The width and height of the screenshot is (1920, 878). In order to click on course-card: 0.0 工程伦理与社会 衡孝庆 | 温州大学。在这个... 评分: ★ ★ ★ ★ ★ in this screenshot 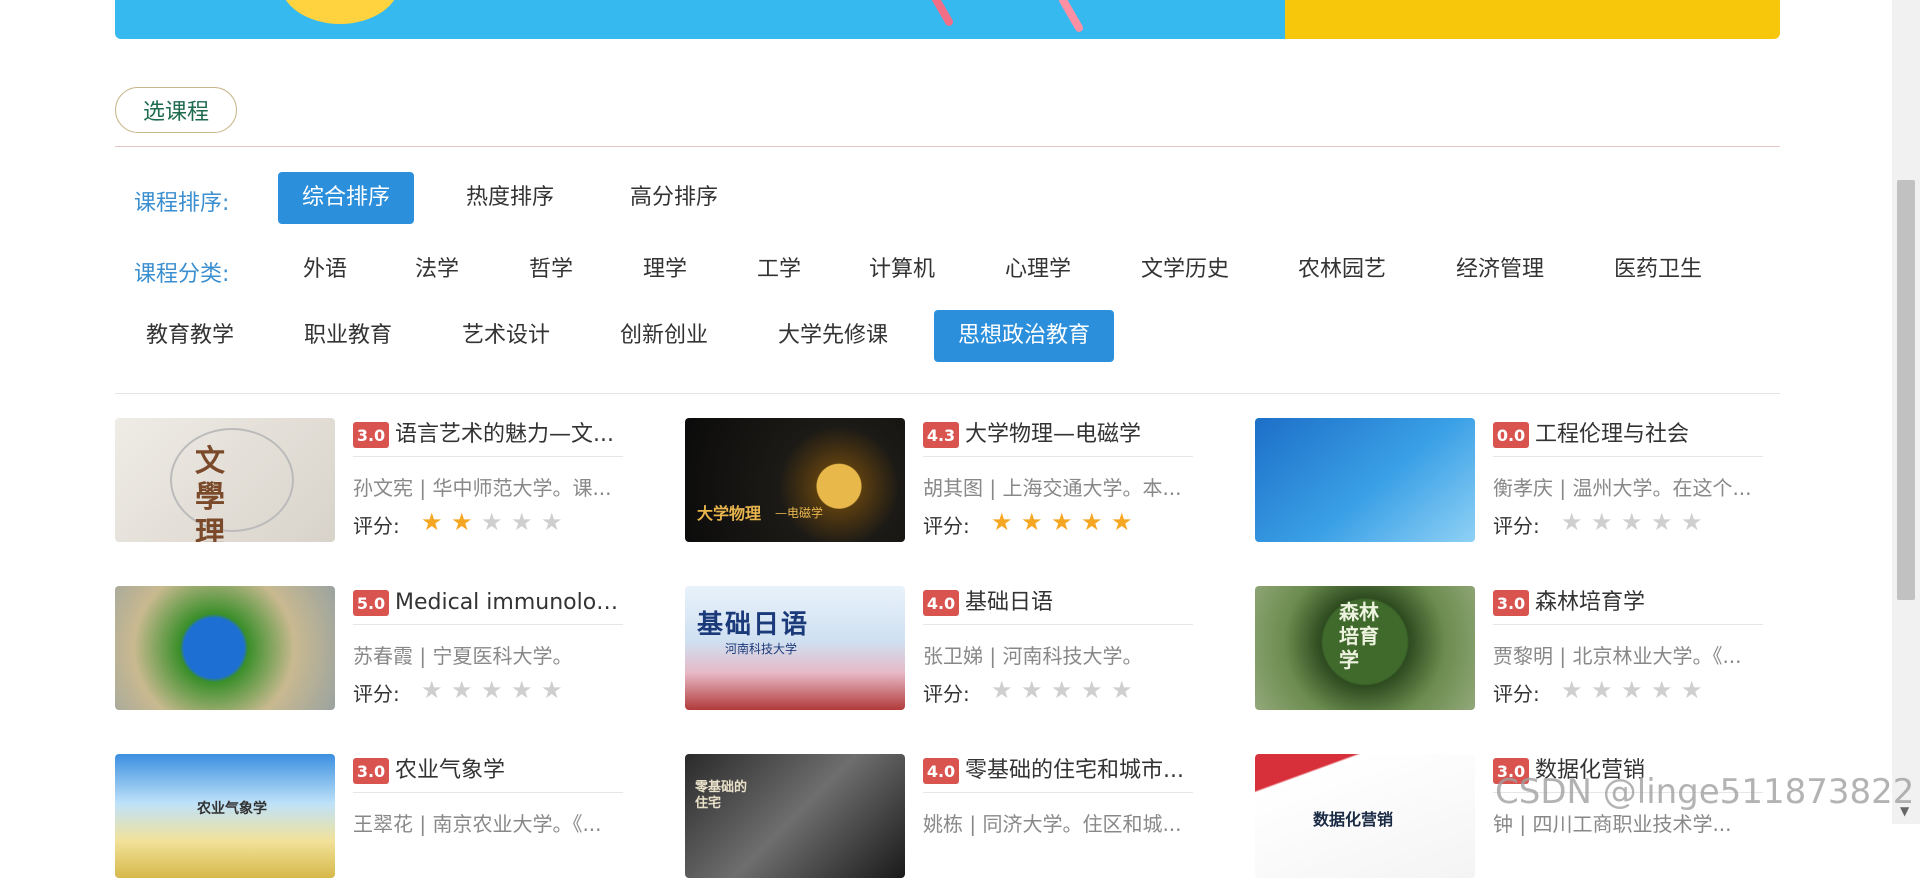, I will do `click(1509, 480)`.